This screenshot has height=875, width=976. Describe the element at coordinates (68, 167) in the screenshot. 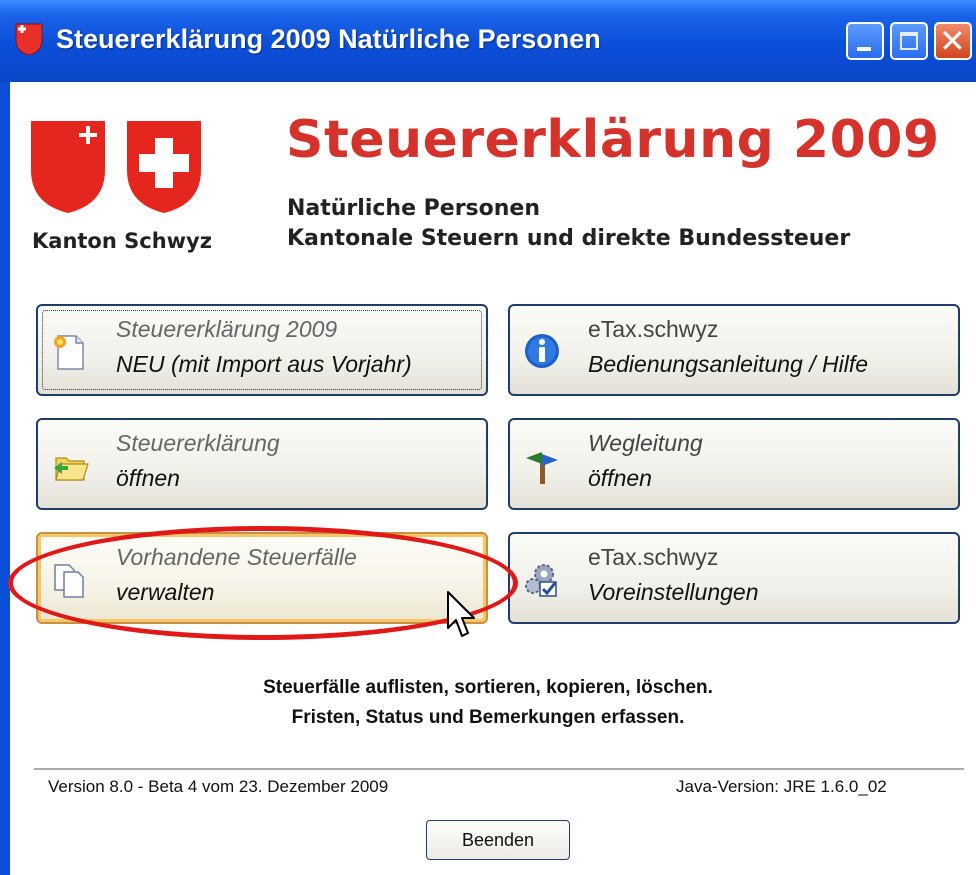

I see `schwyz-coat-of-arms-logo` at that location.